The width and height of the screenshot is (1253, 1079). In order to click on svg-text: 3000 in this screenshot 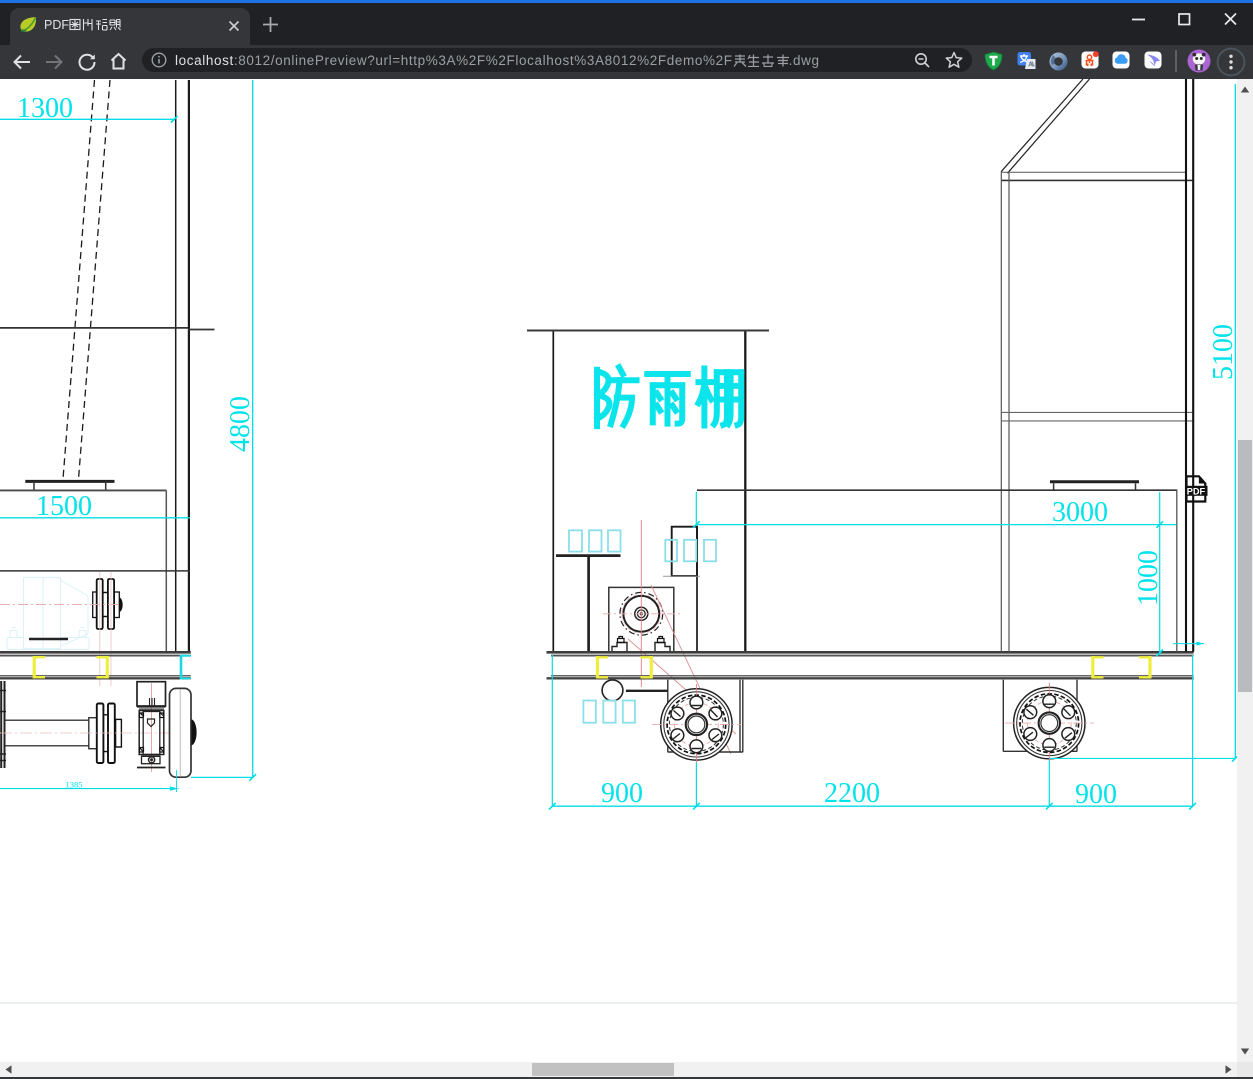, I will do `click(1080, 512)`.